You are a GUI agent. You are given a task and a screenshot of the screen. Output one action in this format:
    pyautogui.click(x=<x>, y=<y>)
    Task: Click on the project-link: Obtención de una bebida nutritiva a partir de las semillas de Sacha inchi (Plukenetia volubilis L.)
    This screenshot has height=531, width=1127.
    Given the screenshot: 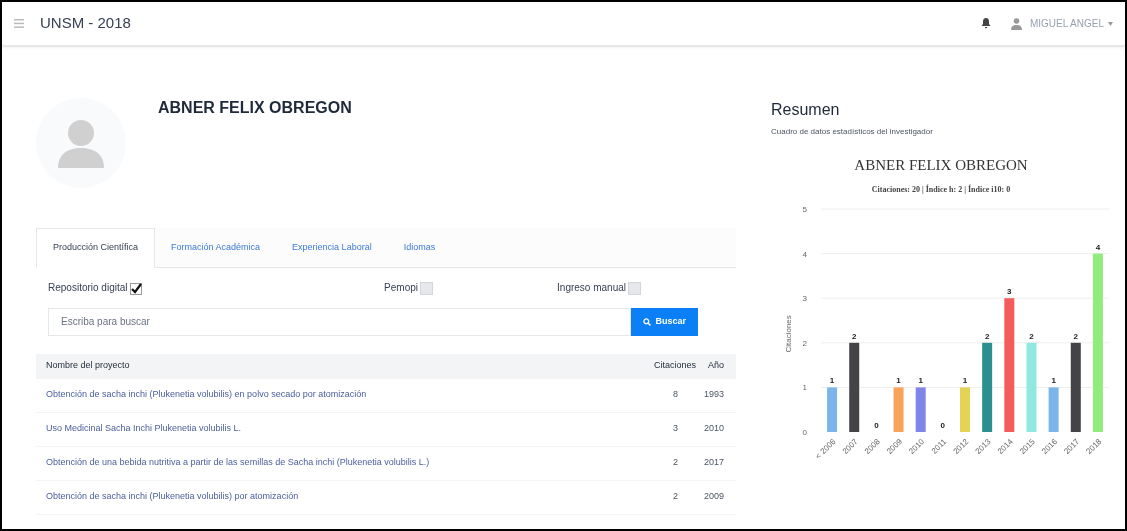 What is the action you would take?
    pyautogui.click(x=336, y=463)
    